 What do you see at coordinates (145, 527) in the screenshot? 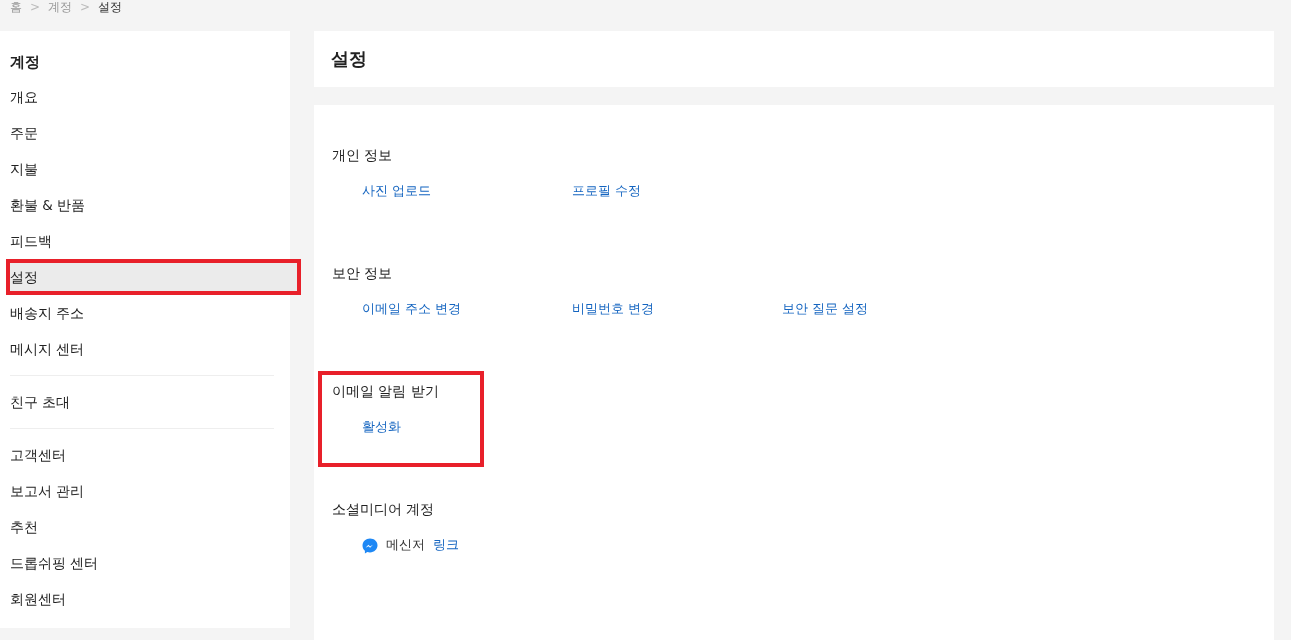
I see `sidebar-item: 추천` at bounding box center [145, 527].